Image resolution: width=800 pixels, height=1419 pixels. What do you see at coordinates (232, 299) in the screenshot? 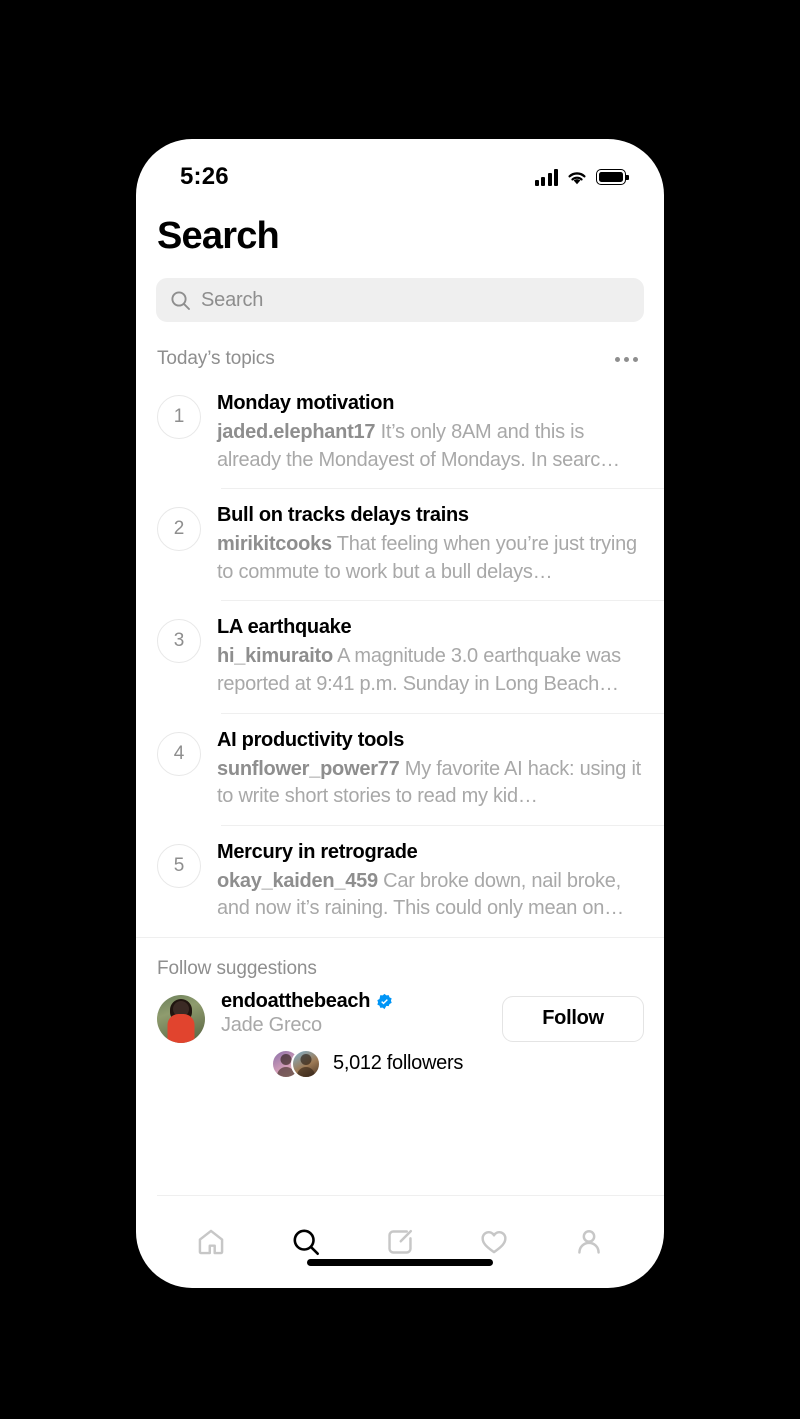
I see `search-placeholder: Search` at bounding box center [232, 299].